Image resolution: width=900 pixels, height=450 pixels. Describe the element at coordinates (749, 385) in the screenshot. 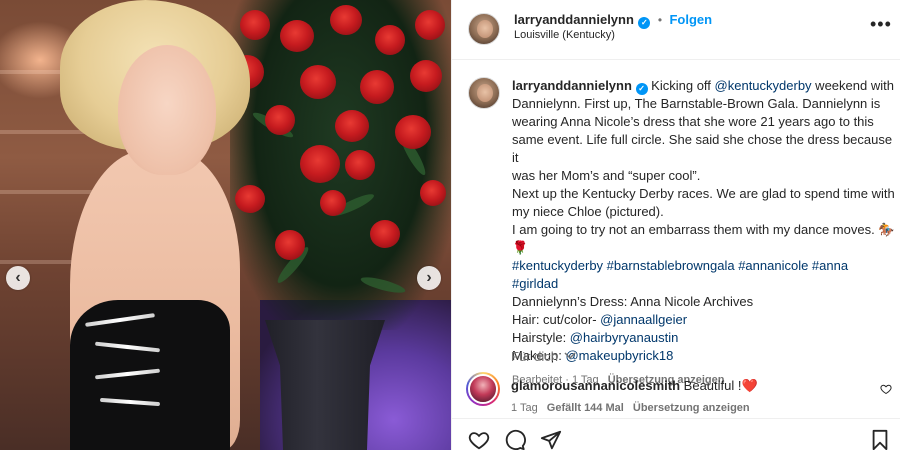

I see `comment-heart-emoji: ❤️` at that location.